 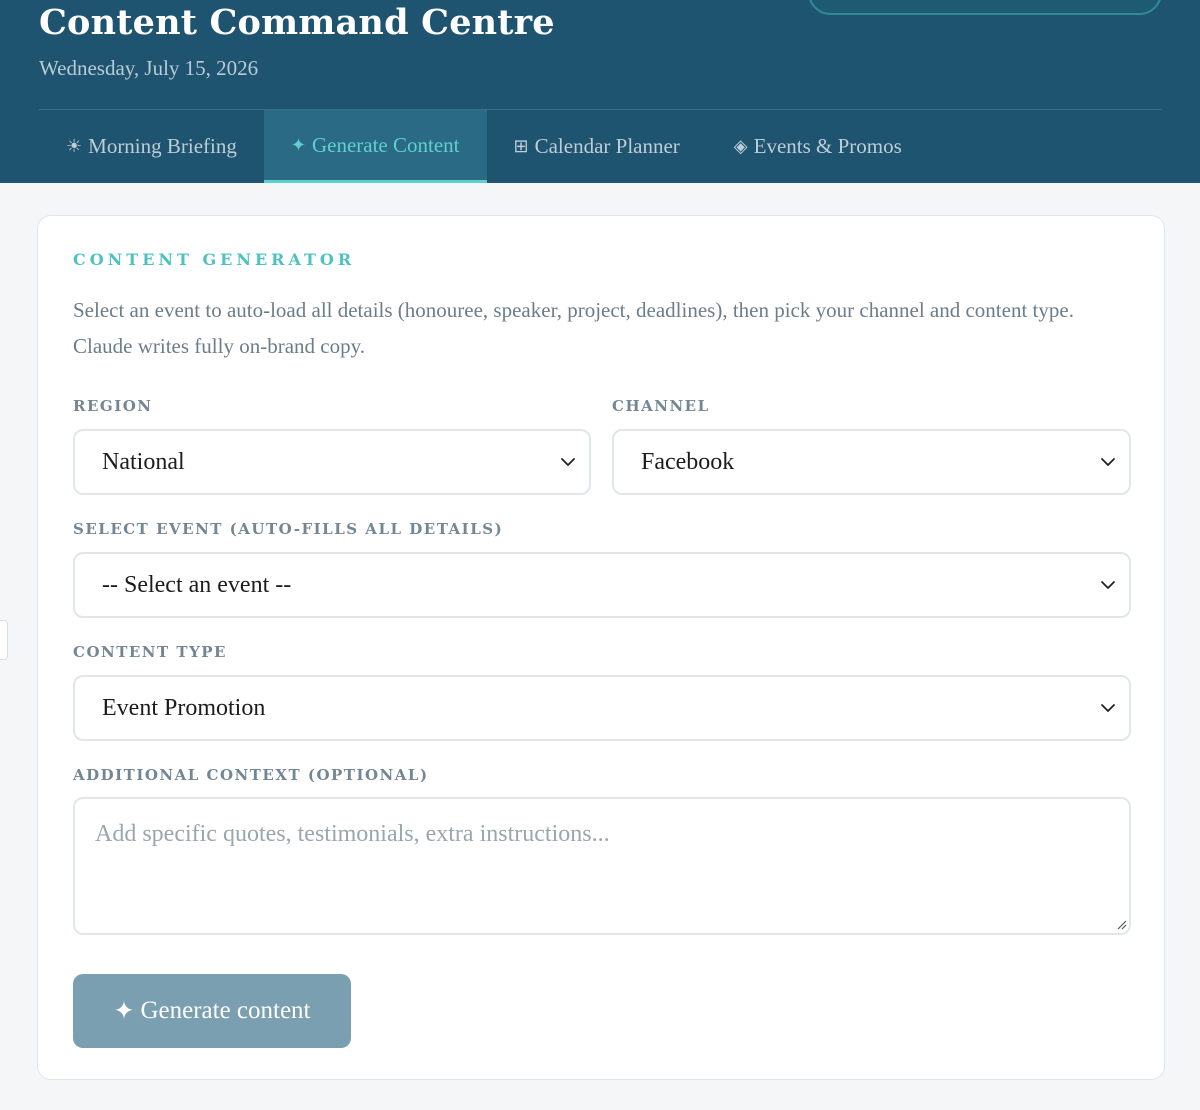 What do you see at coordinates (74, 146) in the screenshot?
I see `sun-icon: ☀` at bounding box center [74, 146].